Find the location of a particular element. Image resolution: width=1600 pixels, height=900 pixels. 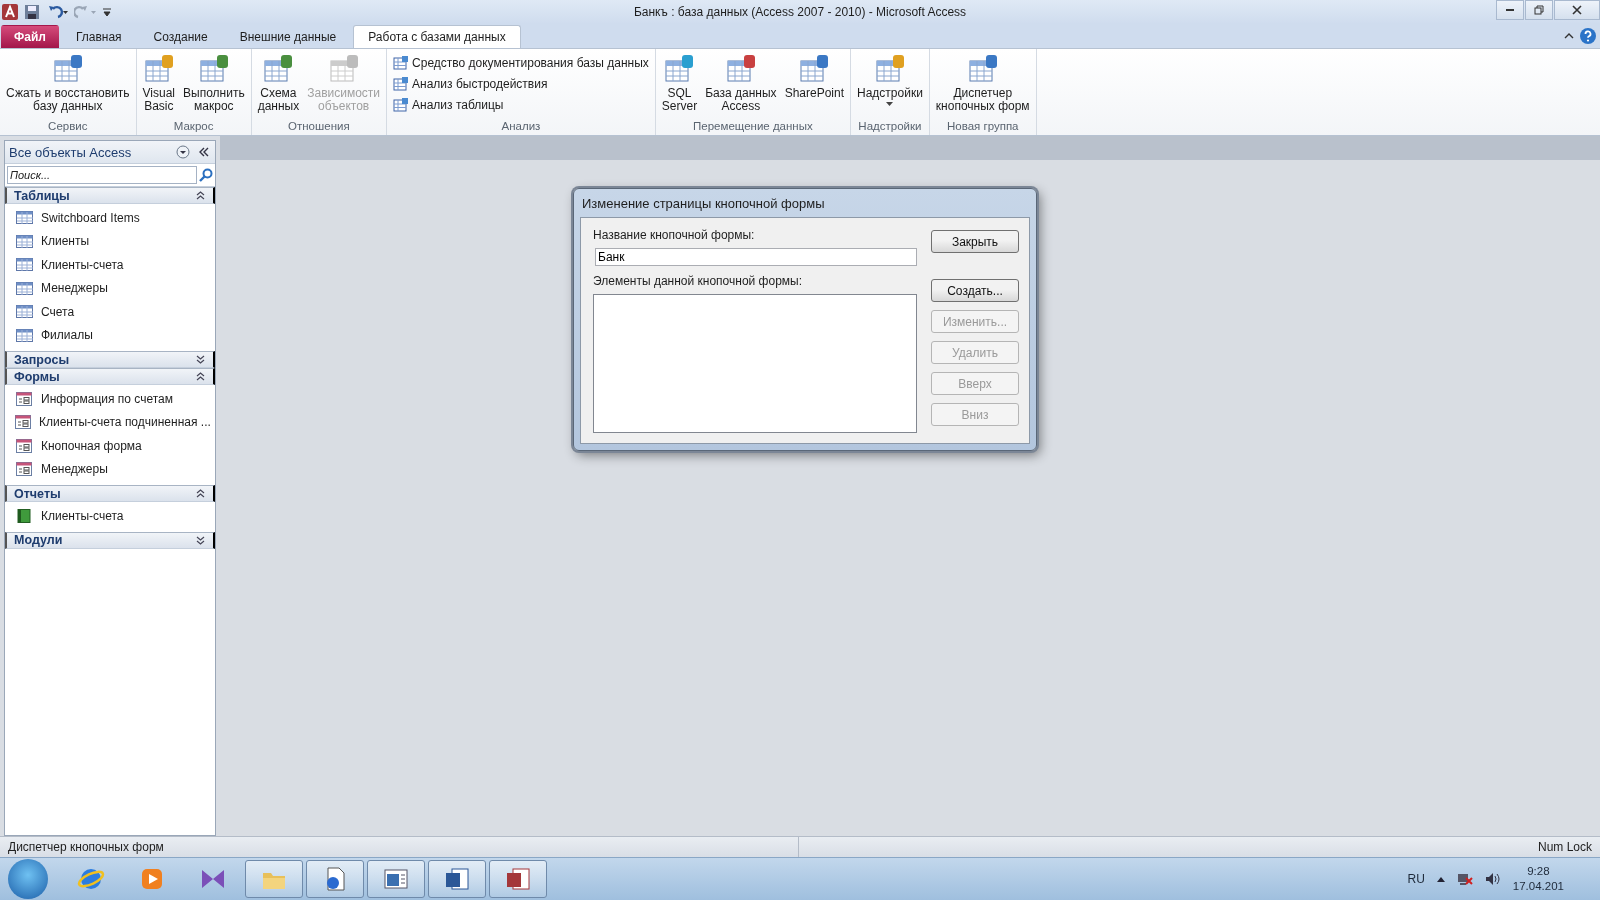

caret-icon is located at coordinates (890, 104).